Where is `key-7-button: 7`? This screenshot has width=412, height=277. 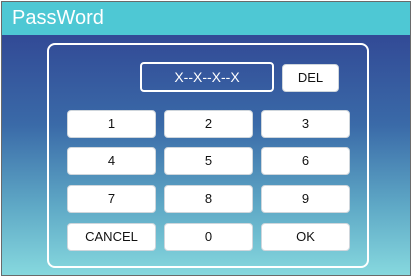
key-7-button: 7 is located at coordinates (111, 199).